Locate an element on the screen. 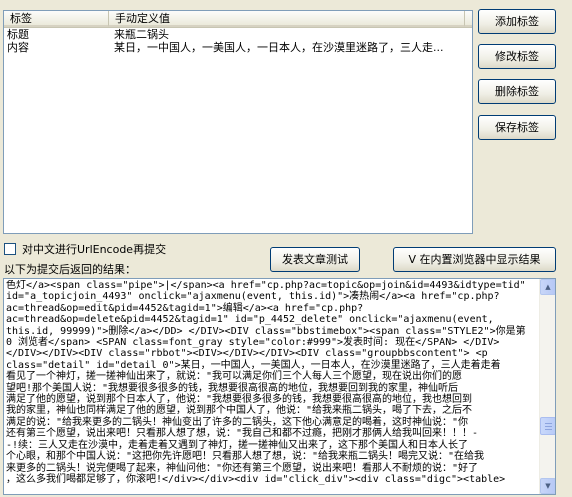 This screenshot has height=497, width=572. column-header-filler is located at coordinates (468, 19).